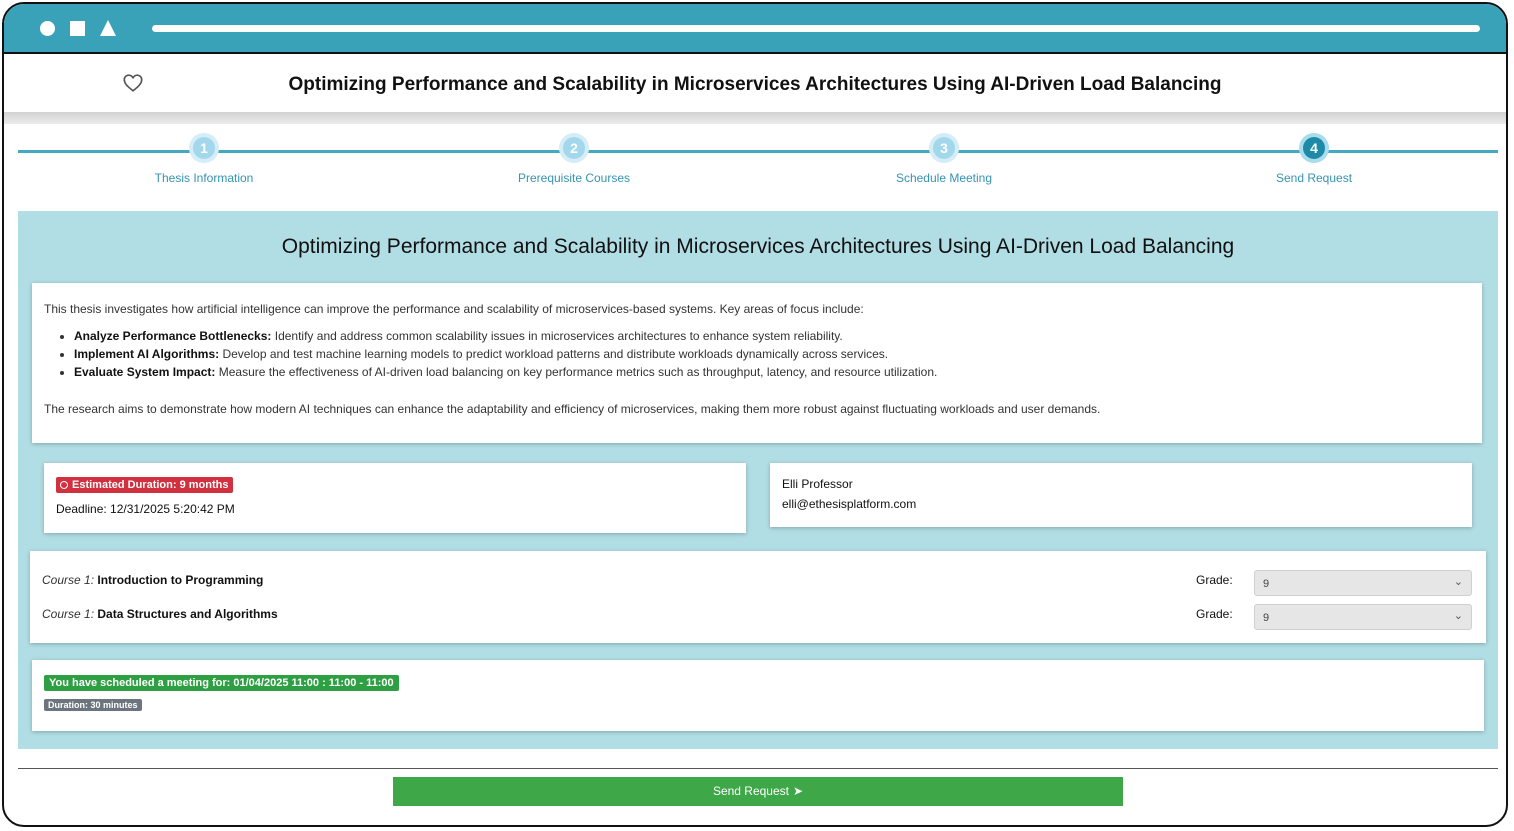 The width and height of the screenshot is (1514, 831). I want to click on course-row: Course 1: Data Structures and Algorithms, so click(160, 614).